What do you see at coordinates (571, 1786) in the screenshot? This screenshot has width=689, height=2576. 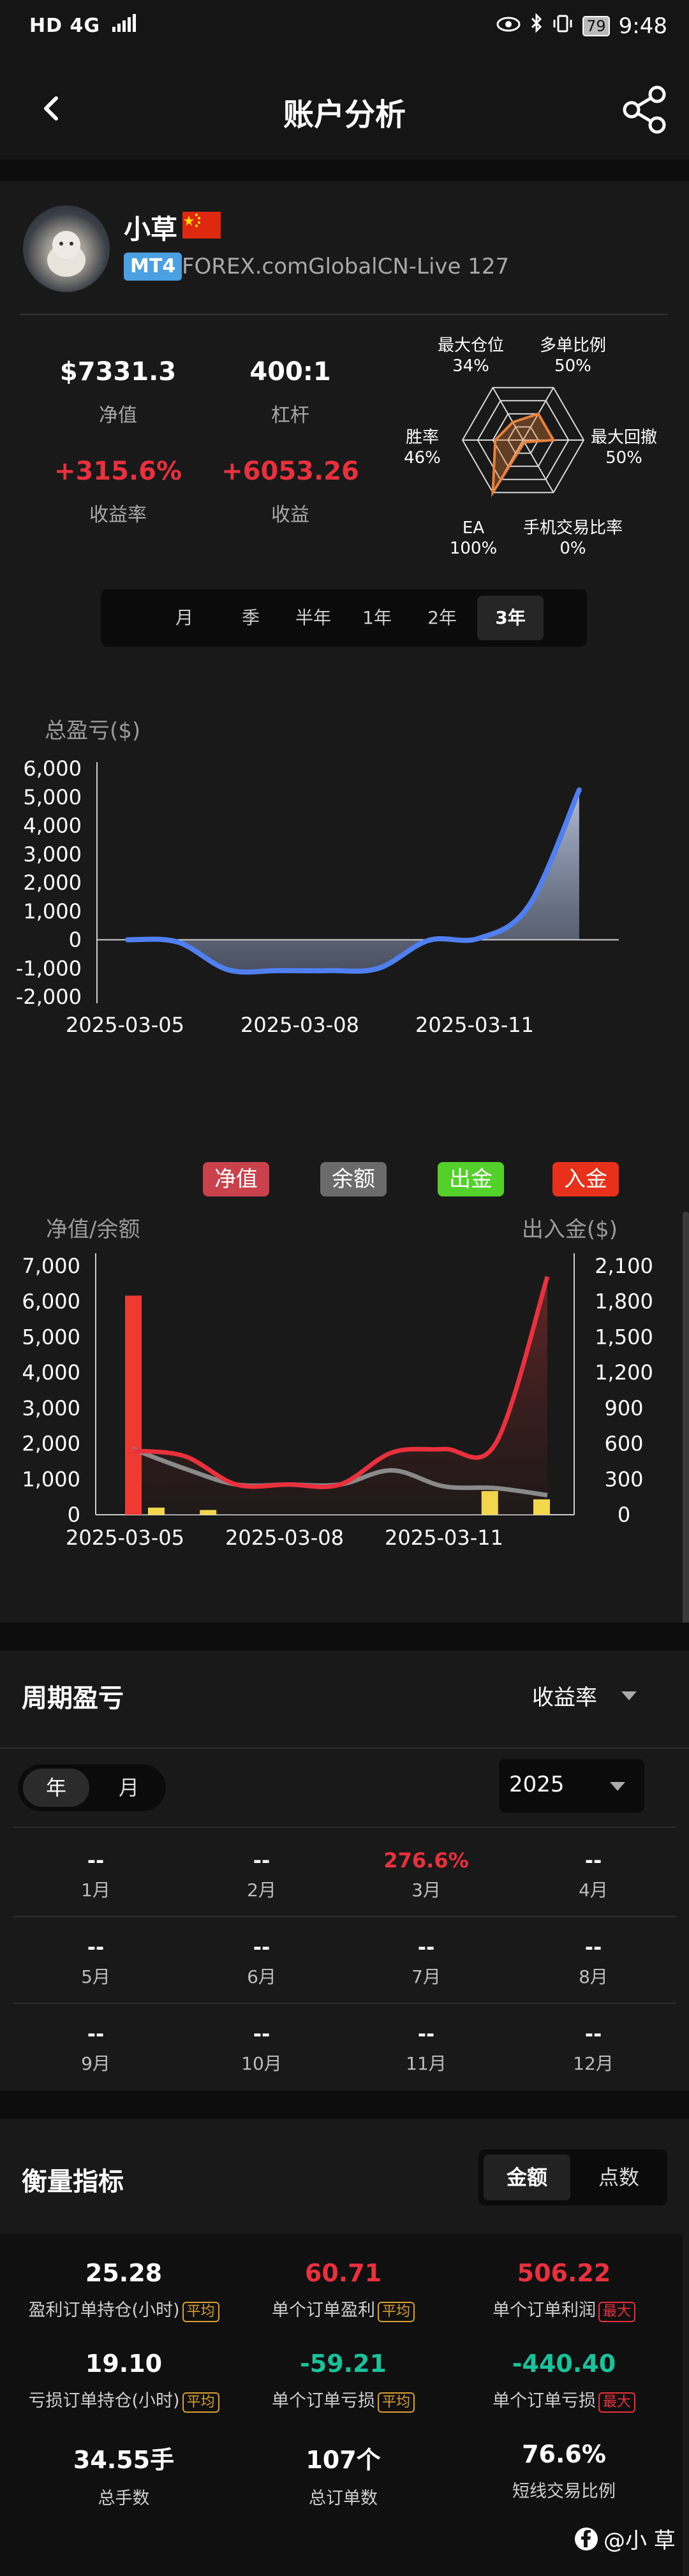 I see `year-select: 2025` at bounding box center [571, 1786].